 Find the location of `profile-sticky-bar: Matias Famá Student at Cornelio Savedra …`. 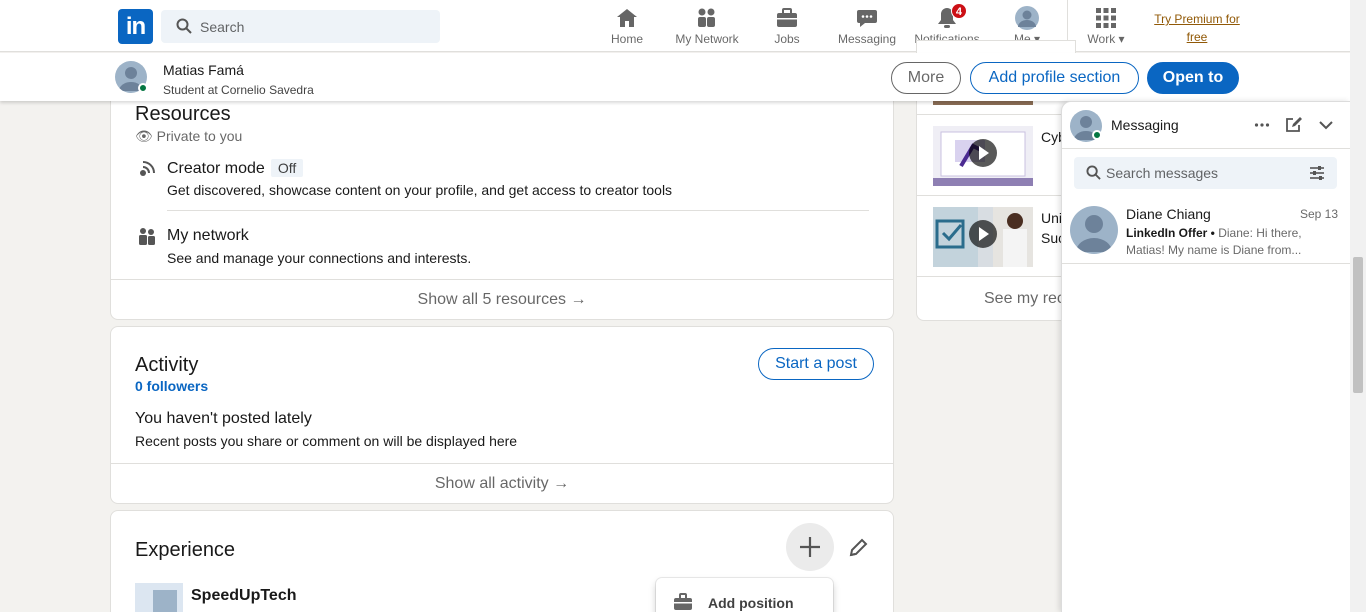

profile-sticky-bar: Matias Famá Student at Cornelio Savedra … is located at coordinates (675, 77).